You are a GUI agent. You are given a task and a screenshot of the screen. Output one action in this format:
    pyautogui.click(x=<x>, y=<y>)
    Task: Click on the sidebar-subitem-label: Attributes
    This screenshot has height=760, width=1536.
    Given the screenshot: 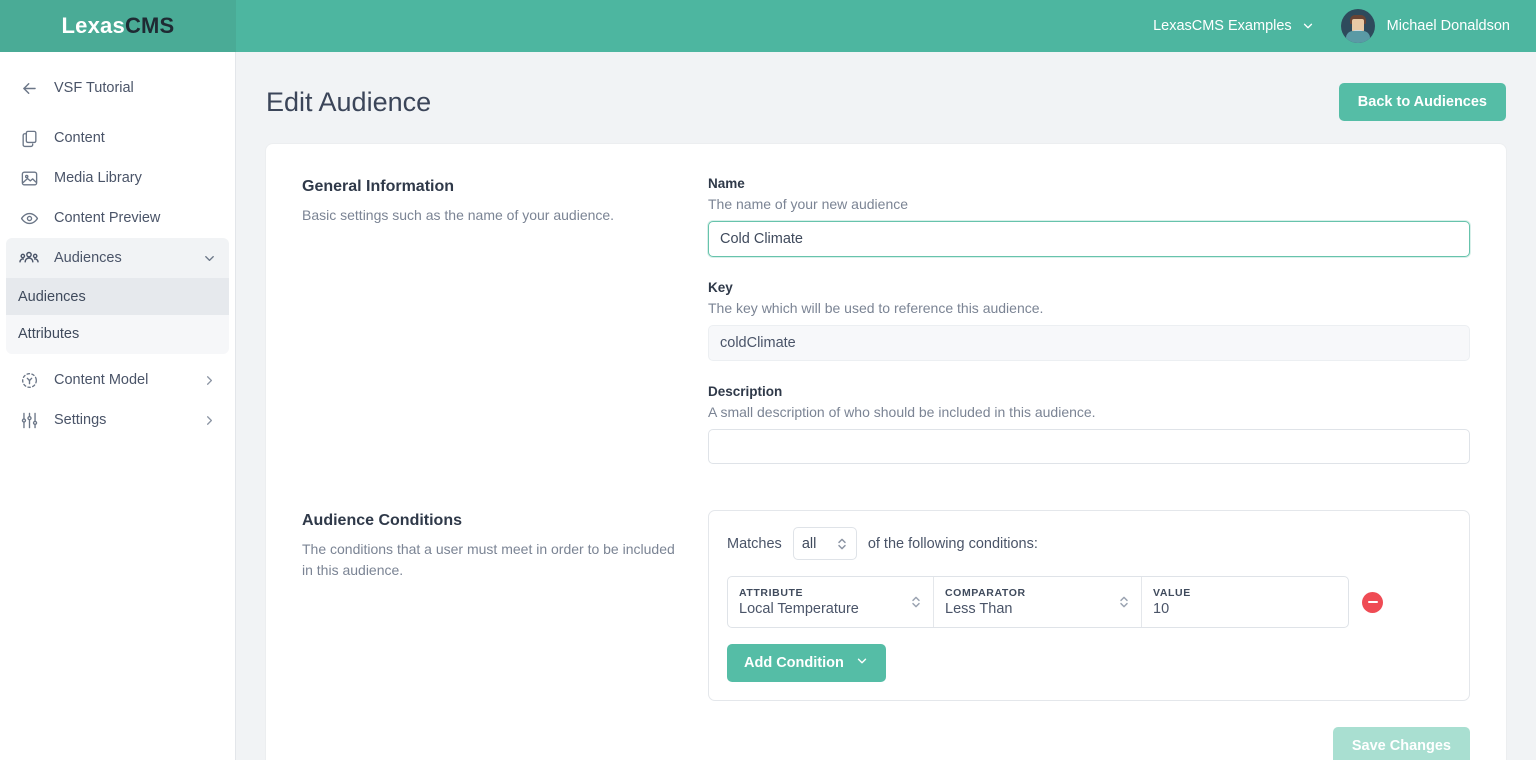 What is the action you would take?
    pyautogui.click(x=49, y=333)
    